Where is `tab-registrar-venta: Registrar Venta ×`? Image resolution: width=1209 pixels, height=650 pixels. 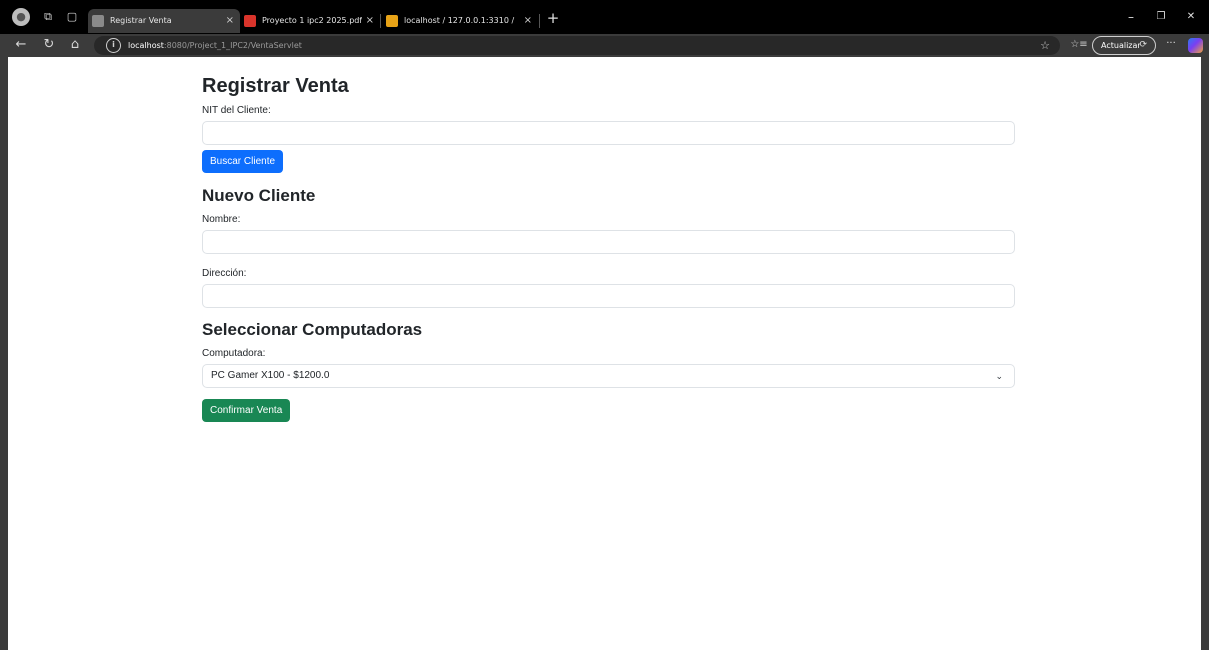 tab-registrar-venta: Registrar Venta × is located at coordinates (164, 21).